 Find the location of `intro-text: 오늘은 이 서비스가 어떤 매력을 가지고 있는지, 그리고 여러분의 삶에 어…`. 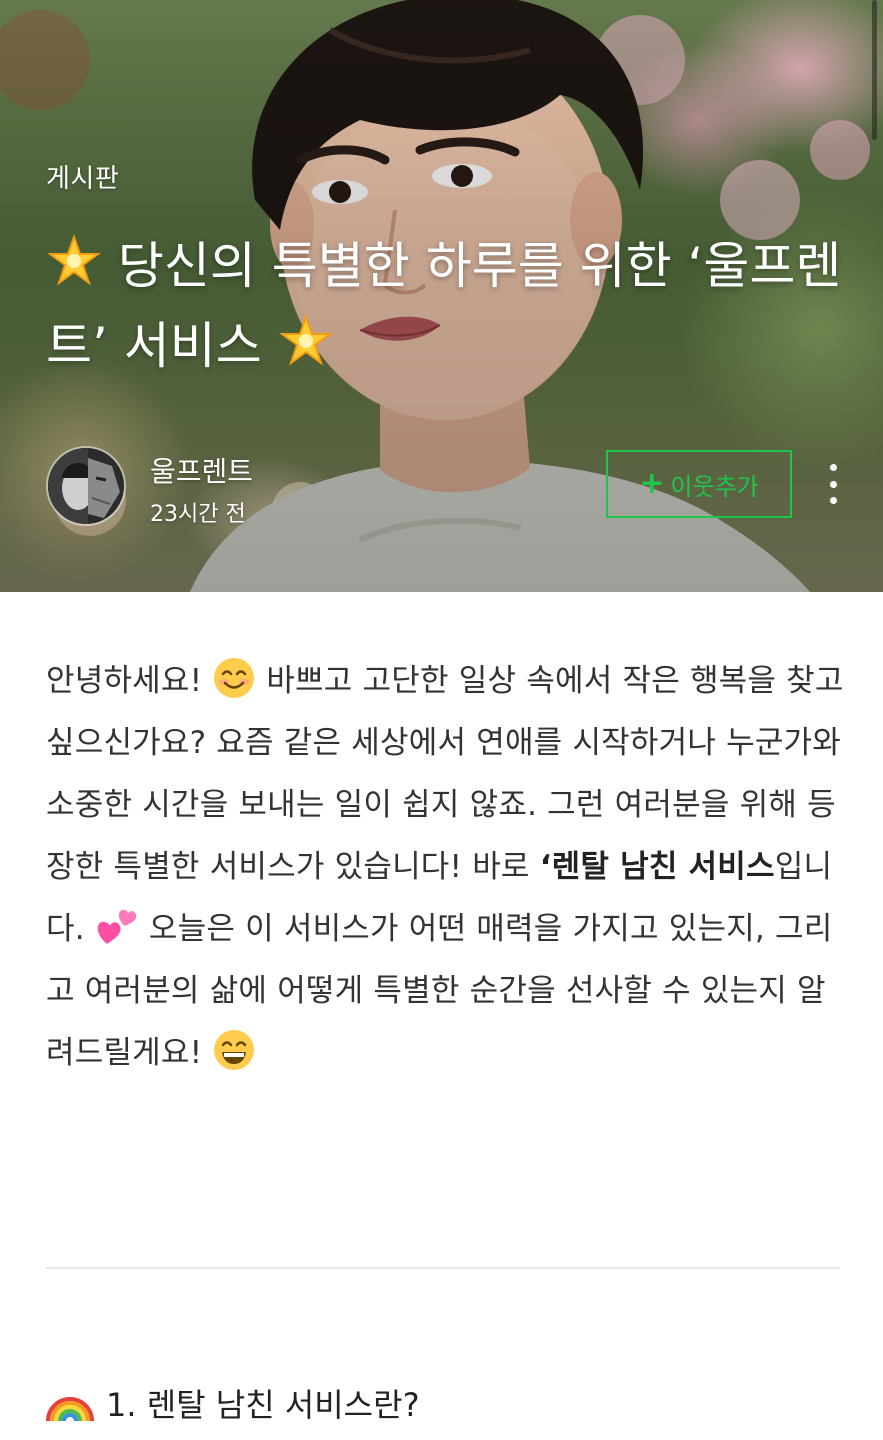

intro-text: 오늘은 이 서비스가 어떤 매력을 가지고 있는지, 그리고 여러분의 삶에 어… is located at coordinates (439, 991).